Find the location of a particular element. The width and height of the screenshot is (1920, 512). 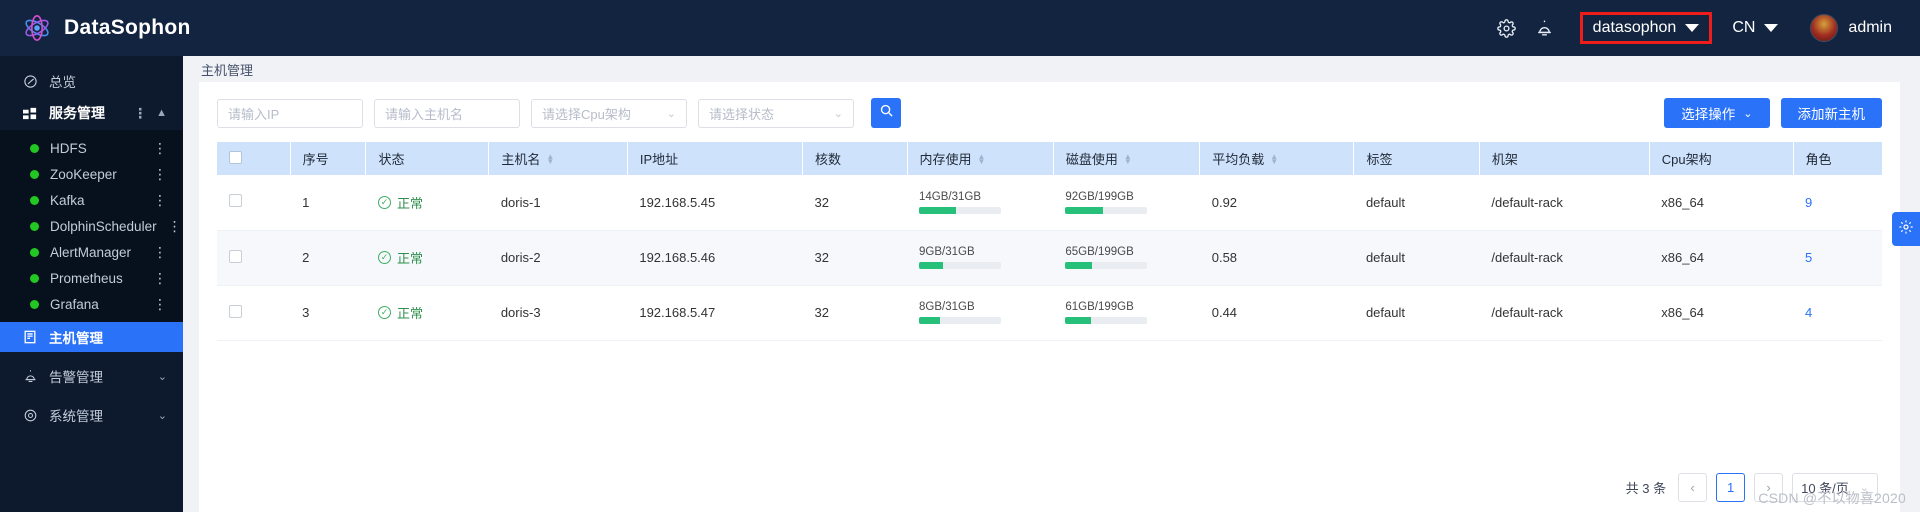

add-host-button: 添加新主机 is located at coordinates (1831, 113).